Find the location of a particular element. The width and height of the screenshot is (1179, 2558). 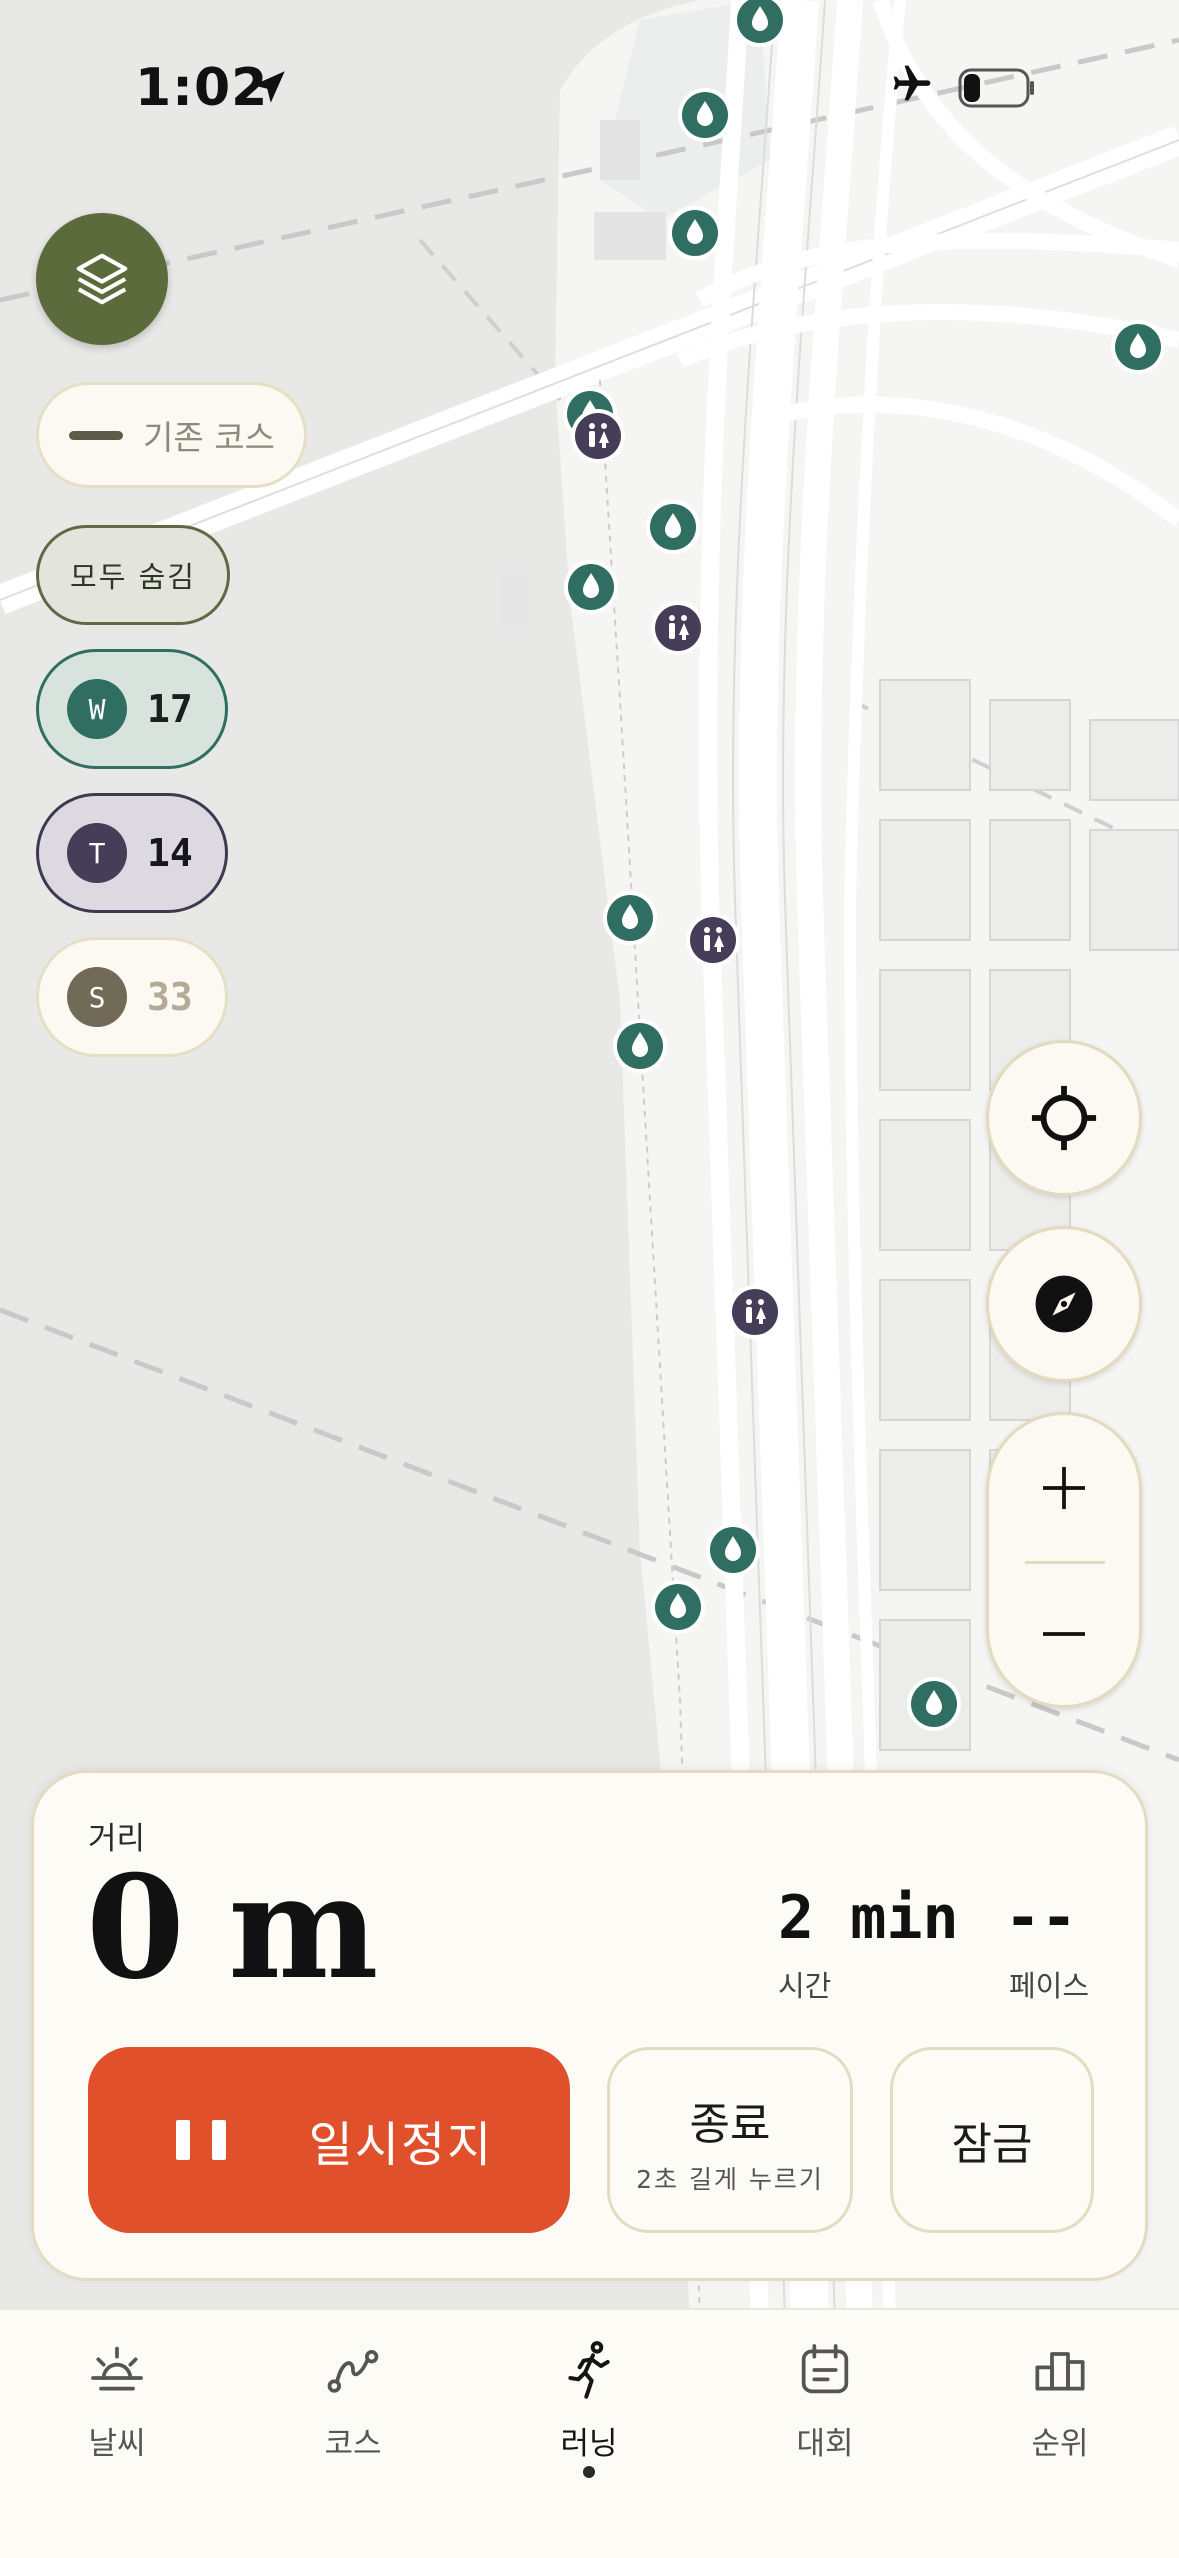

zoom-in-button is located at coordinates (1064, 1488).